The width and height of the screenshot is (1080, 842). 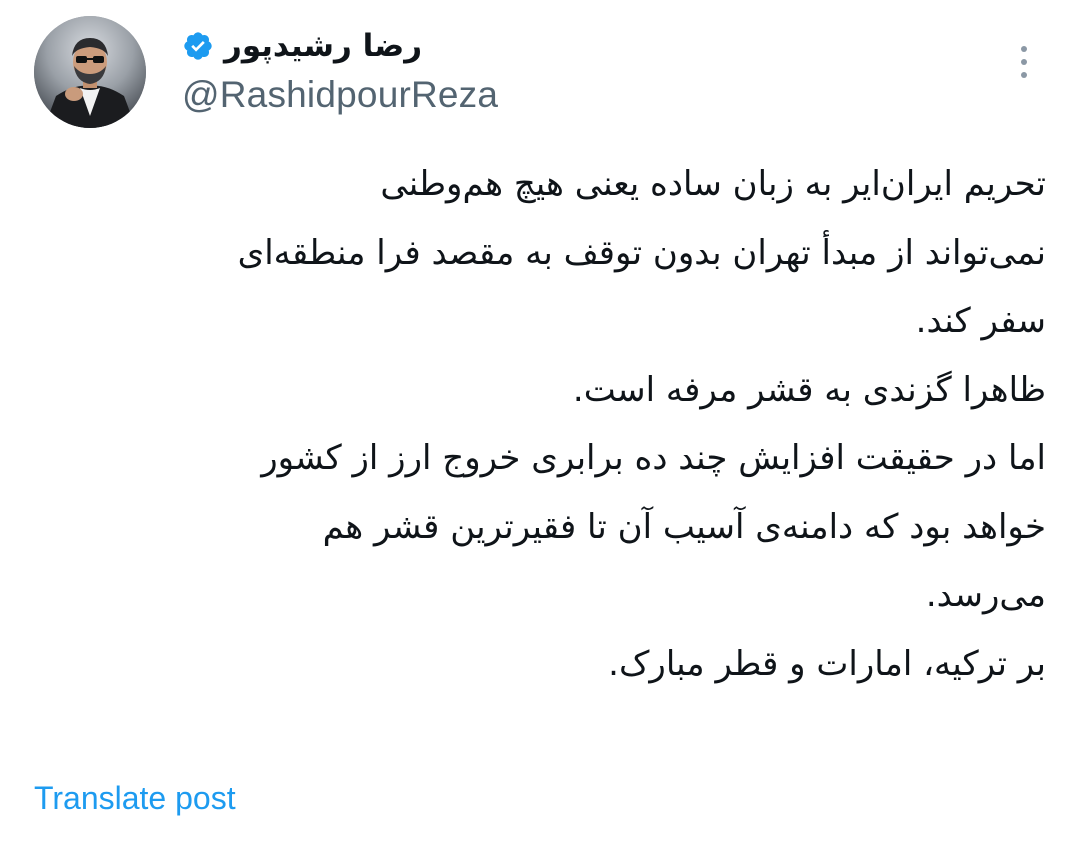 I want to click on verified-badge-icon, so click(x=198, y=46).